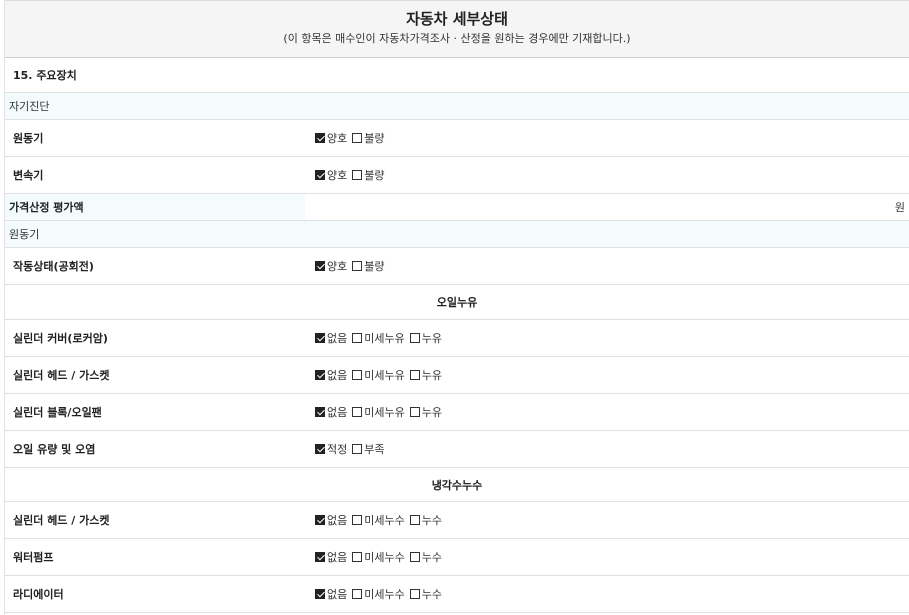  I want to click on section-title: 15. 주요장치, so click(45, 75).